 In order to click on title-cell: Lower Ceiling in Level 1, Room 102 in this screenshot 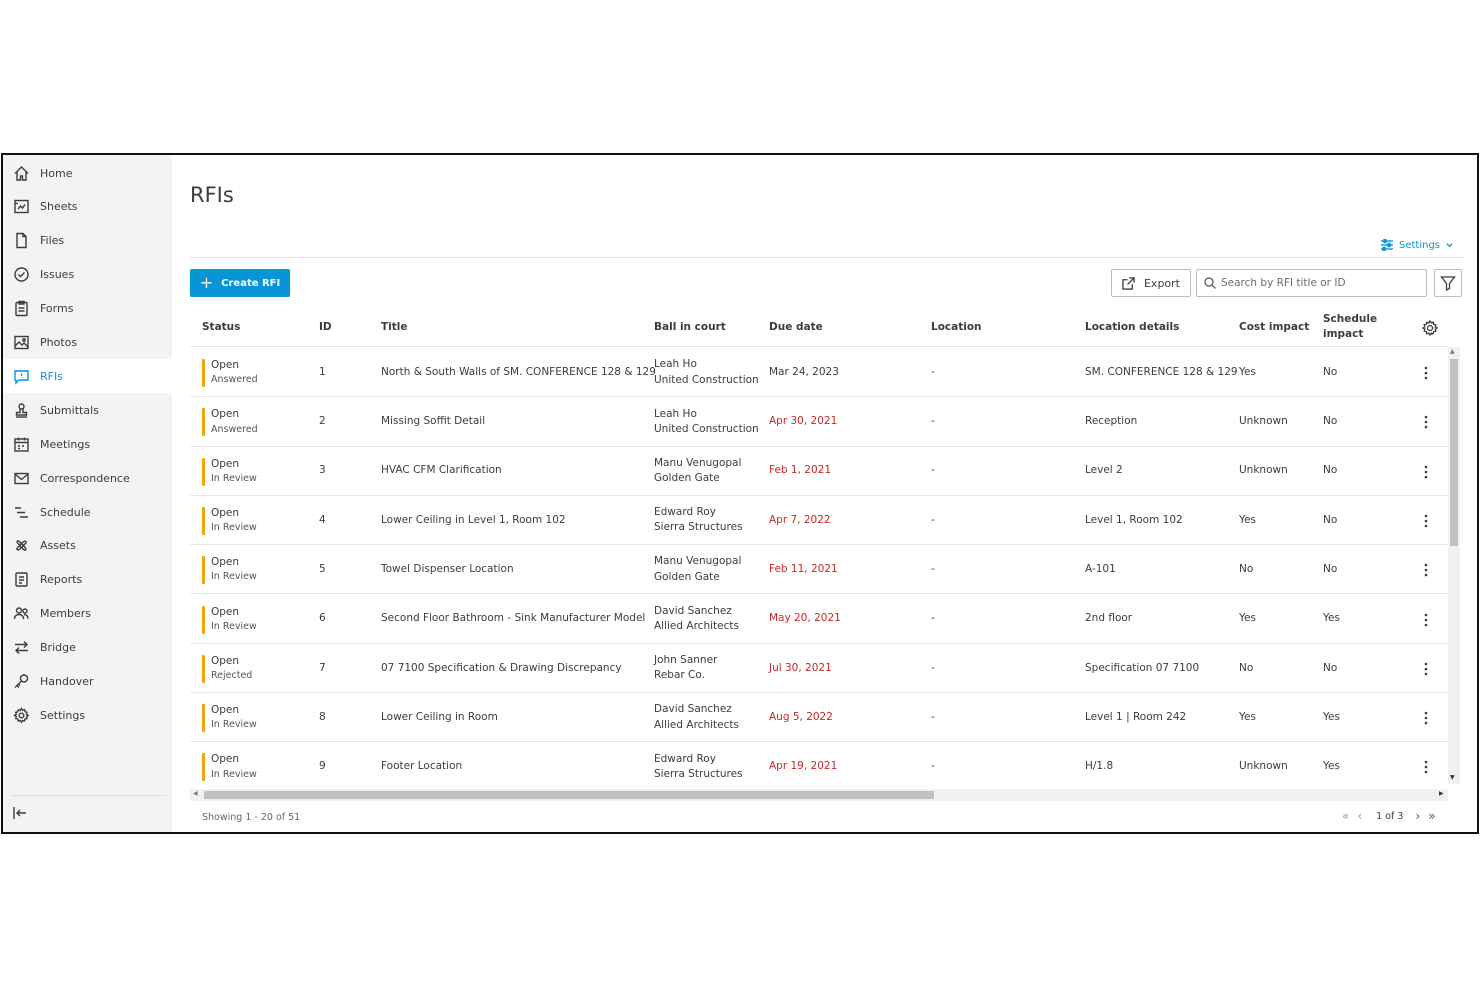, I will do `click(473, 520)`.